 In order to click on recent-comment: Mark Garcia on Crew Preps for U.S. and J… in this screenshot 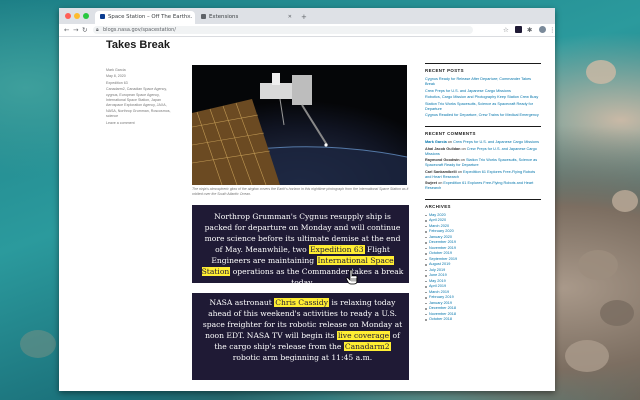, I will do `click(483, 142)`.